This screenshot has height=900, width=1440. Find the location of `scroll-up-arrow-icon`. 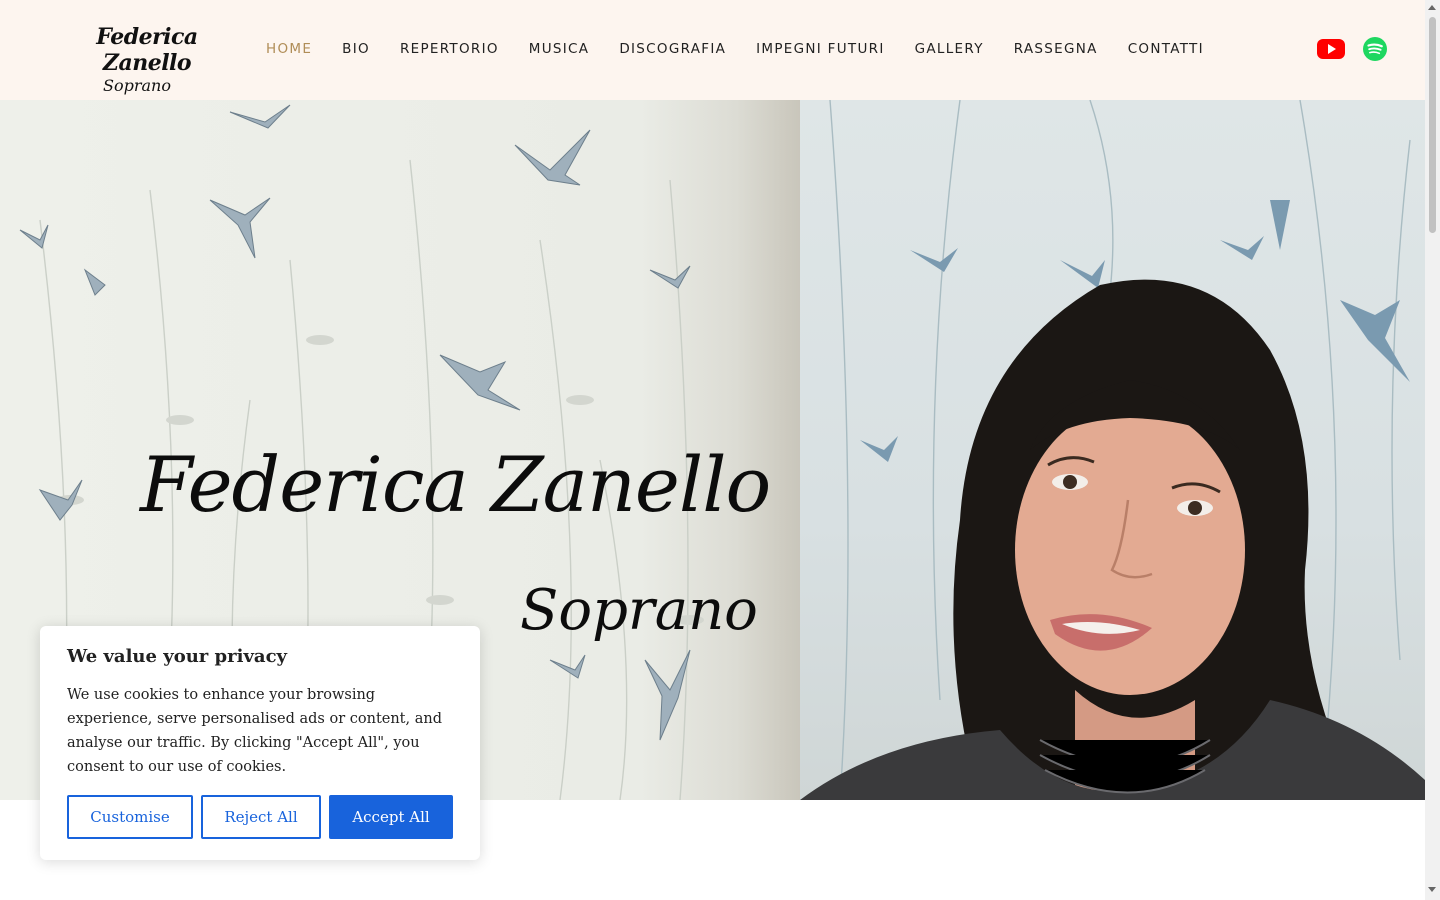

scroll-up-arrow-icon is located at coordinates (1432, 7).